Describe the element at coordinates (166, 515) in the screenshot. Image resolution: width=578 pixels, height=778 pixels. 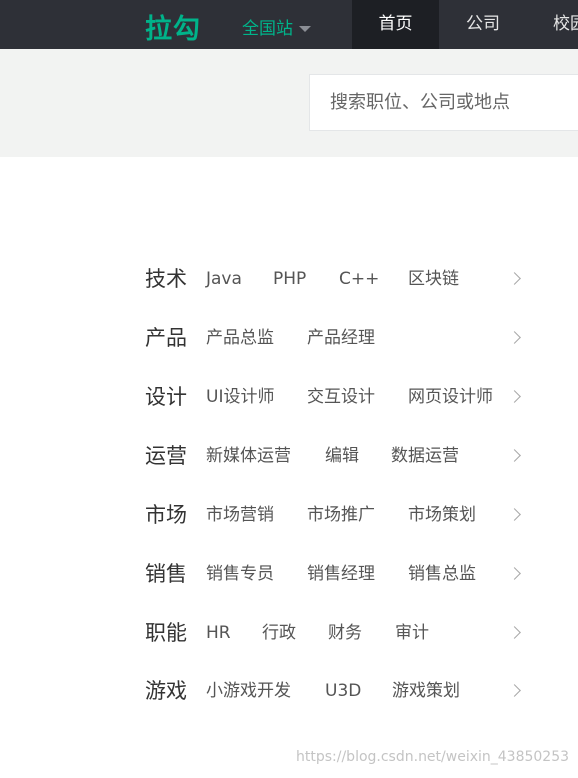
I see `menu-category: 市场` at that location.